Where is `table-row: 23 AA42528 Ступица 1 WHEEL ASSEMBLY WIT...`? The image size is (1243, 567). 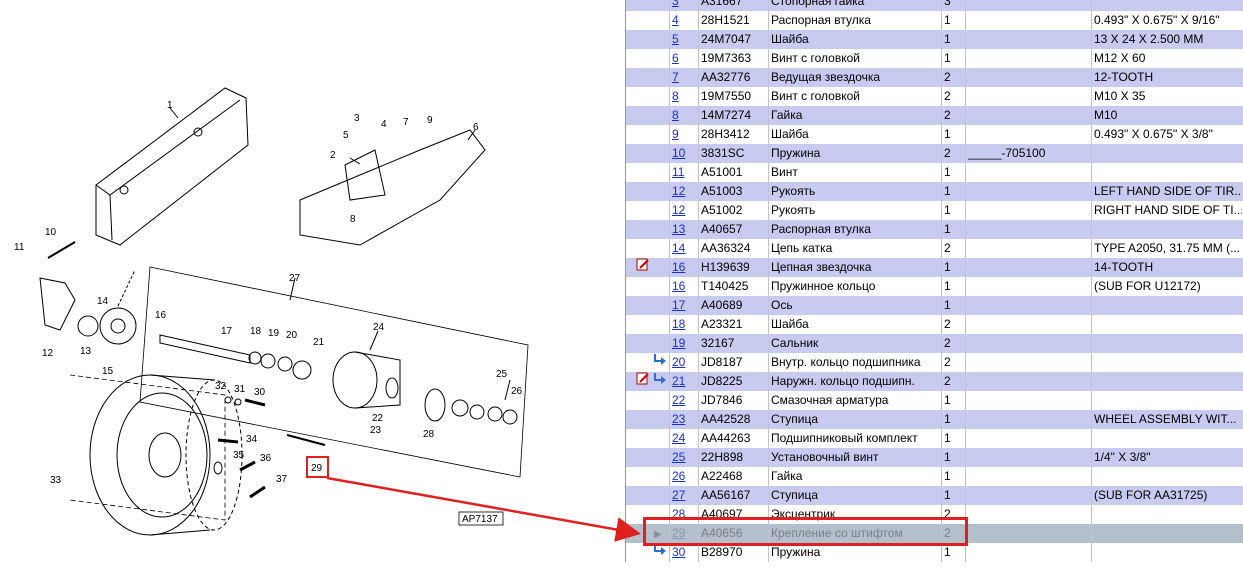 table-row: 23 AA42528 Ступица 1 WHEEL ASSEMBLY WIT... is located at coordinates (934, 419).